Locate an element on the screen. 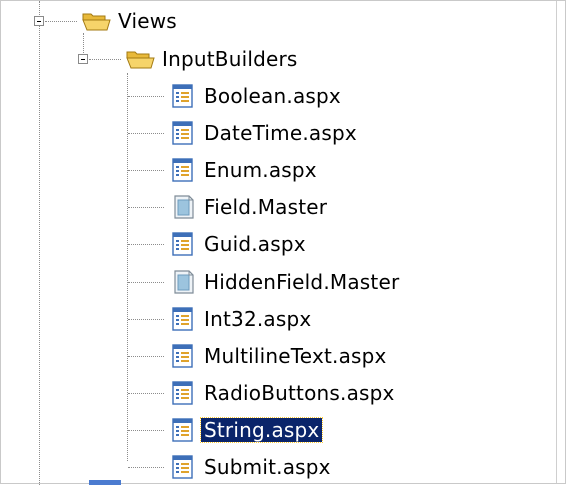 The width and height of the screenshot is (566, 485). tree-line-inputbuilders is located at coordinates (105, 59).